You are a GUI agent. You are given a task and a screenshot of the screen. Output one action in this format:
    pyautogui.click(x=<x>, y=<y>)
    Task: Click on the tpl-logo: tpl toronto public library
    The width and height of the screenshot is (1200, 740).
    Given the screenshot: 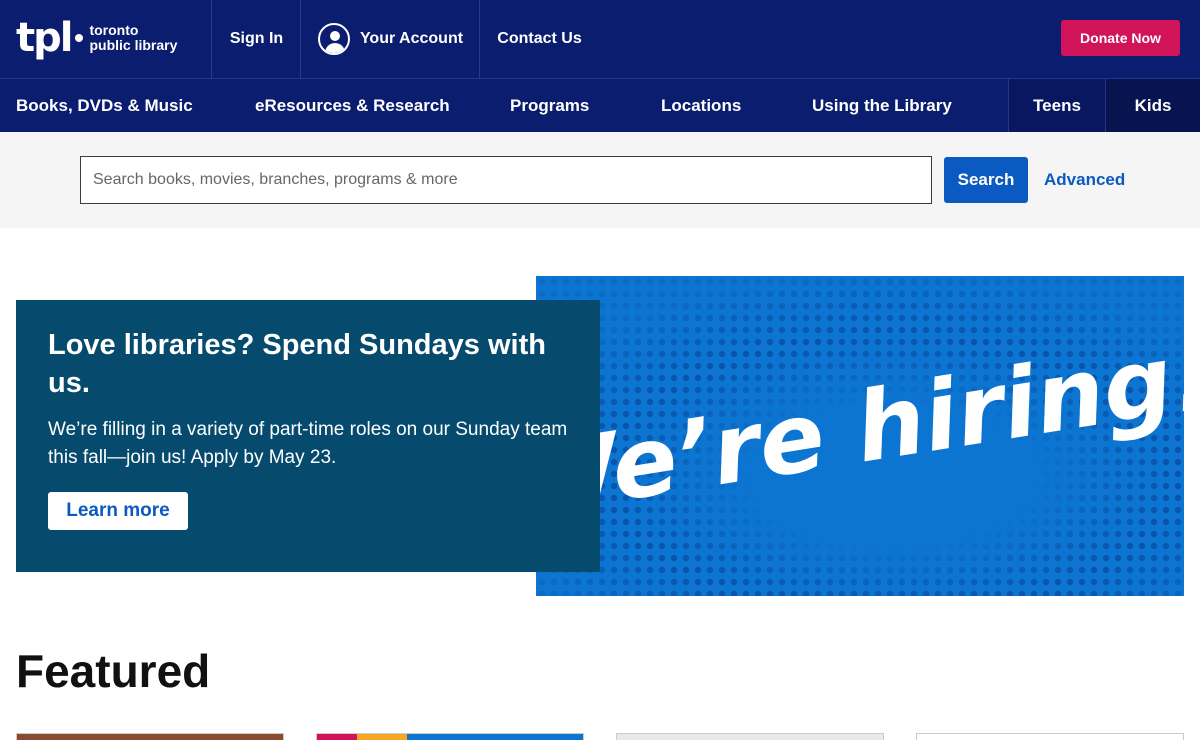 What is the action you would take?
    pyautogui.click(x=96, y=38)
    